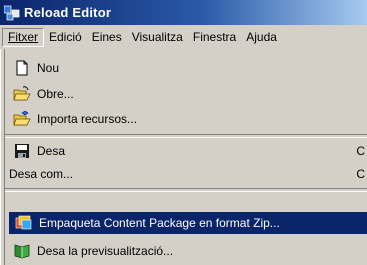  I want to click on menu-item-label: Nou, so click(48, 68).